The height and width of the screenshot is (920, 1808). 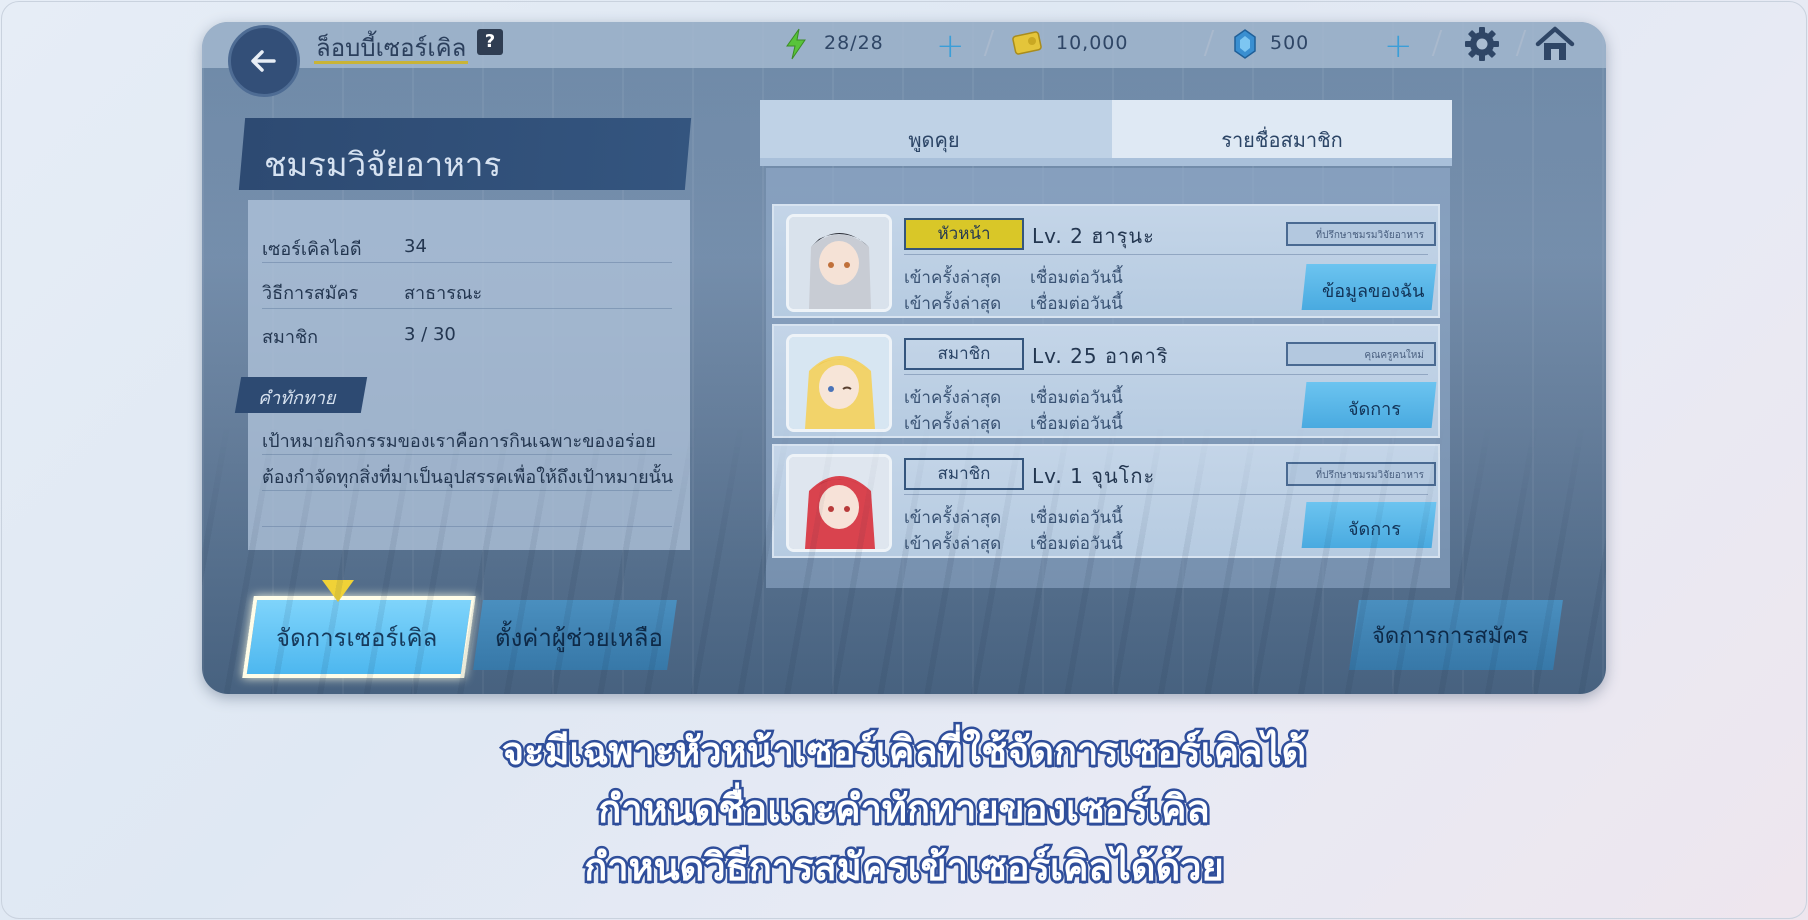 What do you see at coordinates (1398, 46) in the screenshot?
I see `add-gem-button: +` at bounding box center [1398, 46].